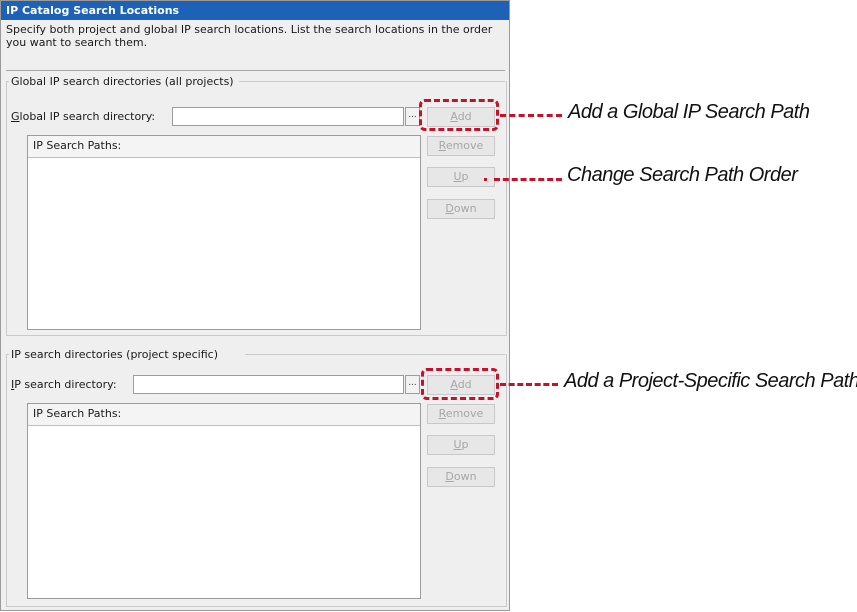 Image resolution: width=857 pixels, height=612 pixels. Describe the element at coordinates (268, 384) in the screenshot. I see `project-dir-input` at that location.